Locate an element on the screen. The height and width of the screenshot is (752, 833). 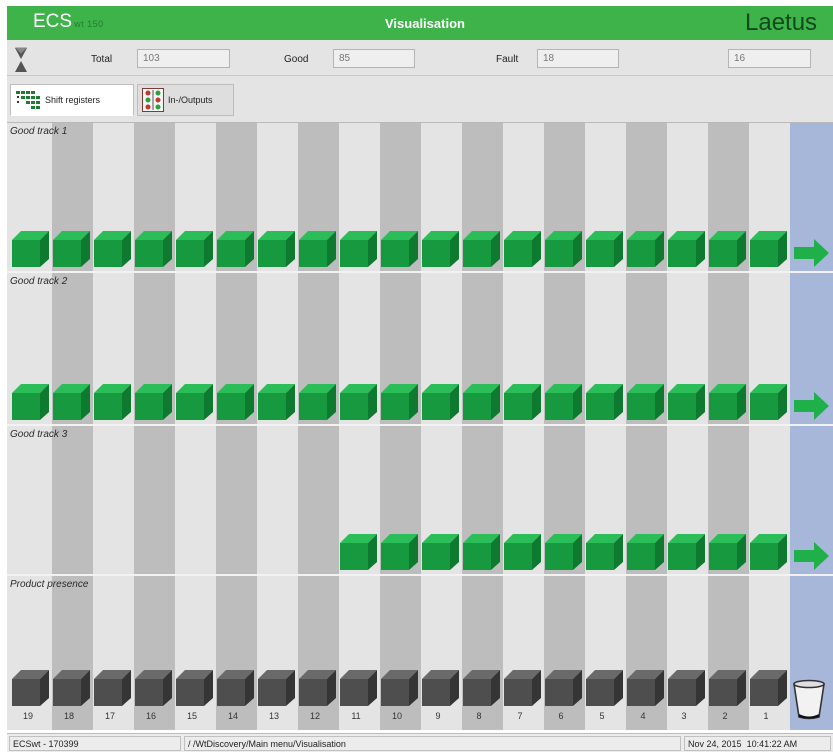
tab-in-outputs: In-/Outputs is located at coordinates (185, 100).